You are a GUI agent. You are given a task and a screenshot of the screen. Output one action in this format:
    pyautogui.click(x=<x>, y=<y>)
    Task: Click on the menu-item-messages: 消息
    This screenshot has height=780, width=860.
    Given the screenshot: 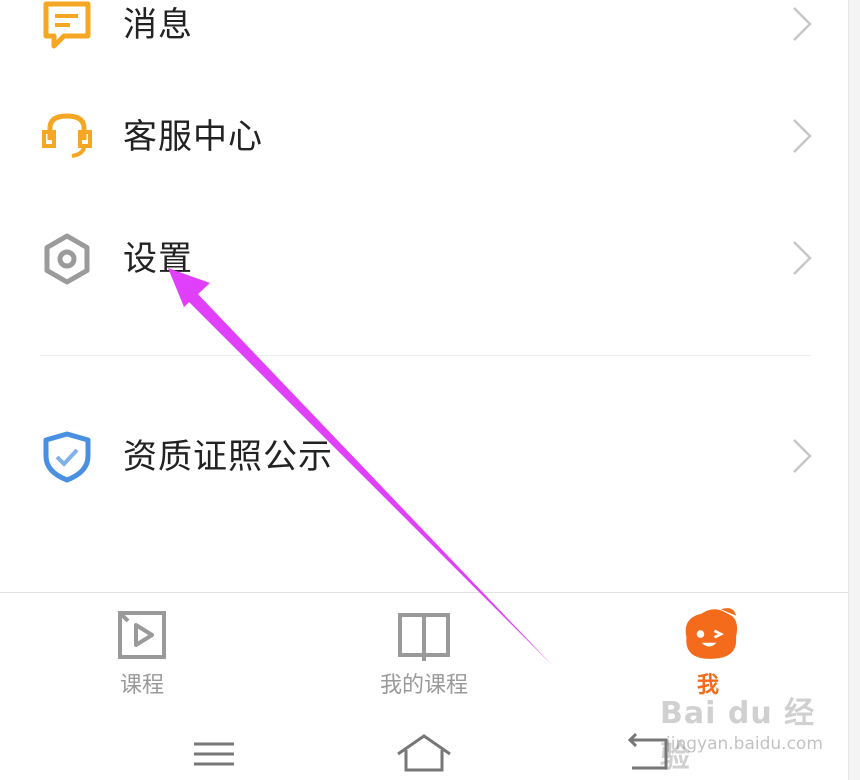 What is the action you would take?
    pyautogui.click(x=424, y=35)
    